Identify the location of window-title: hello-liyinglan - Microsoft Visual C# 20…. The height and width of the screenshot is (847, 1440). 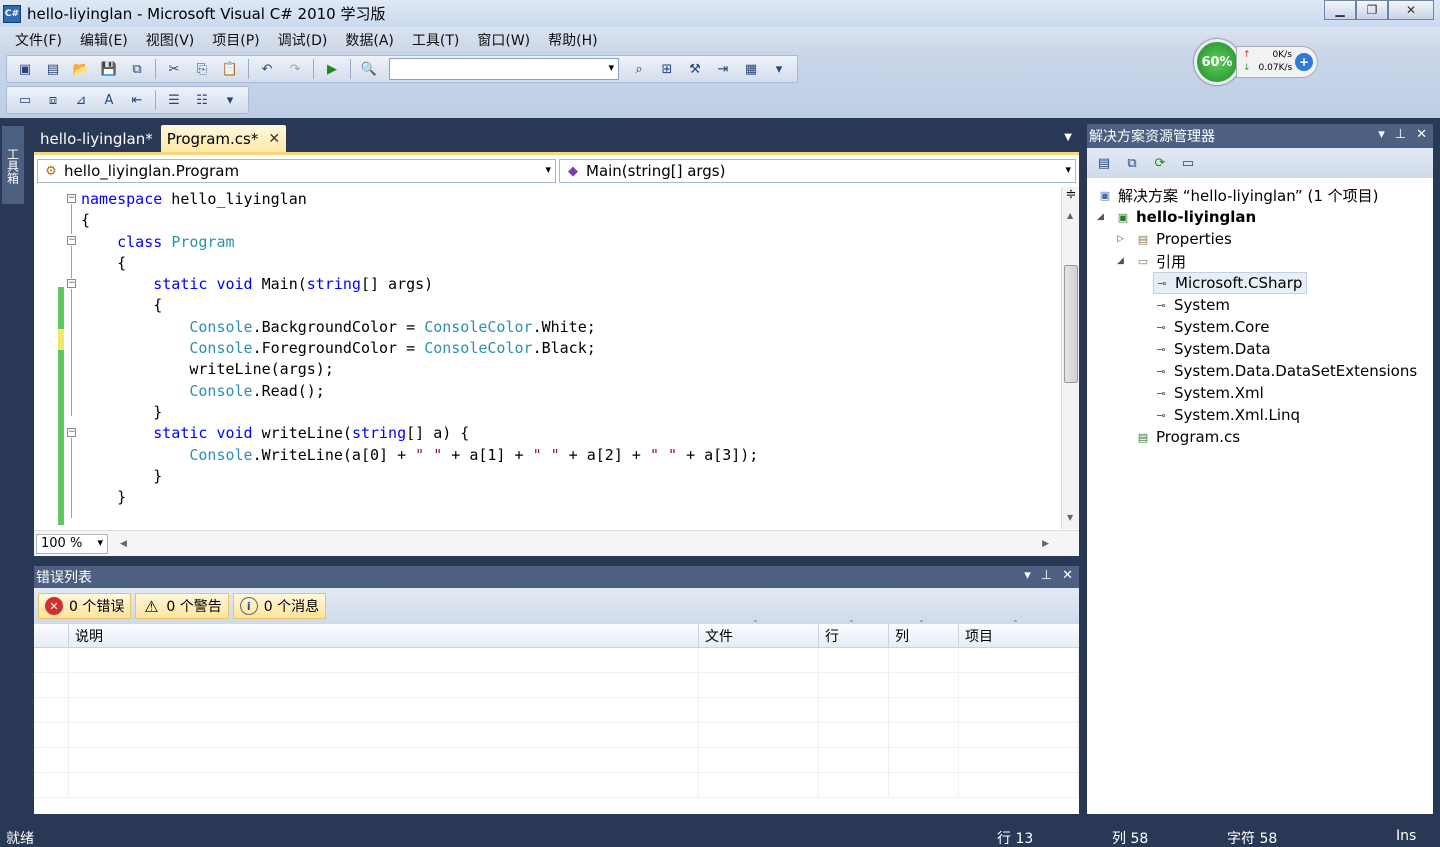
(206, 14).